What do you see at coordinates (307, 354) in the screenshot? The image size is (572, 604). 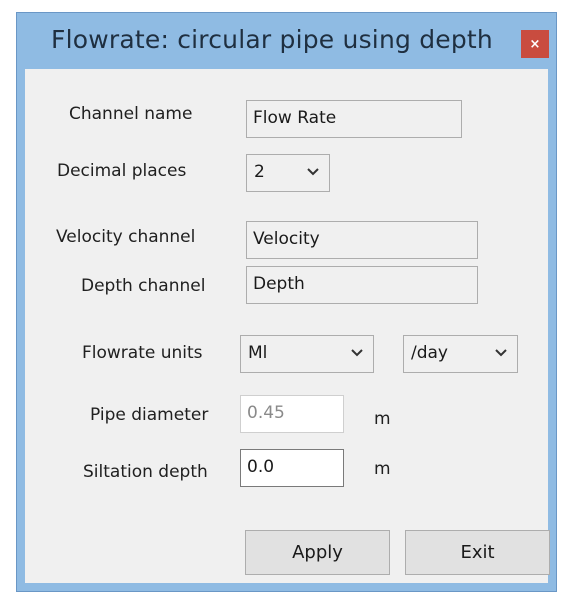 I see `flowrate-units-select: Ml` at bounding box center [307, 354].